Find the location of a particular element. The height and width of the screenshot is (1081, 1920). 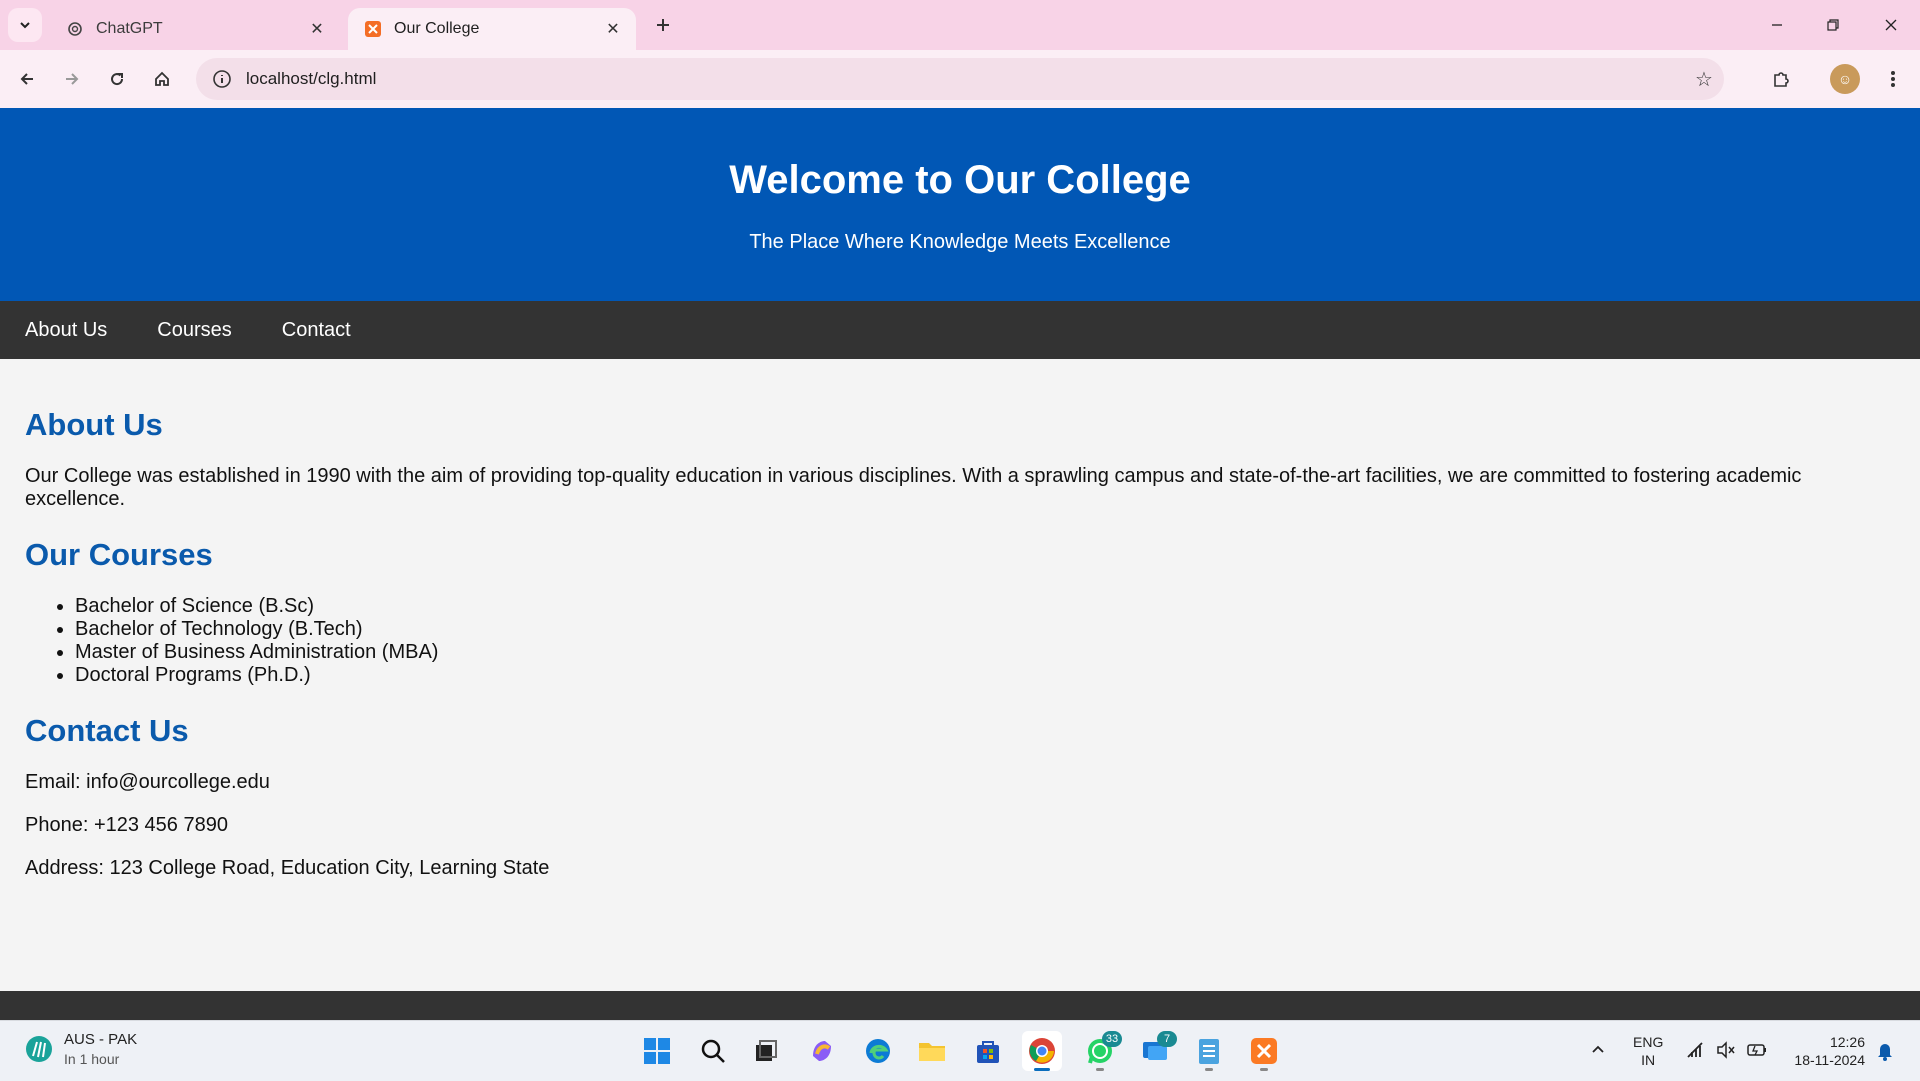

edge-icon is located at coordinates (878, 1051).